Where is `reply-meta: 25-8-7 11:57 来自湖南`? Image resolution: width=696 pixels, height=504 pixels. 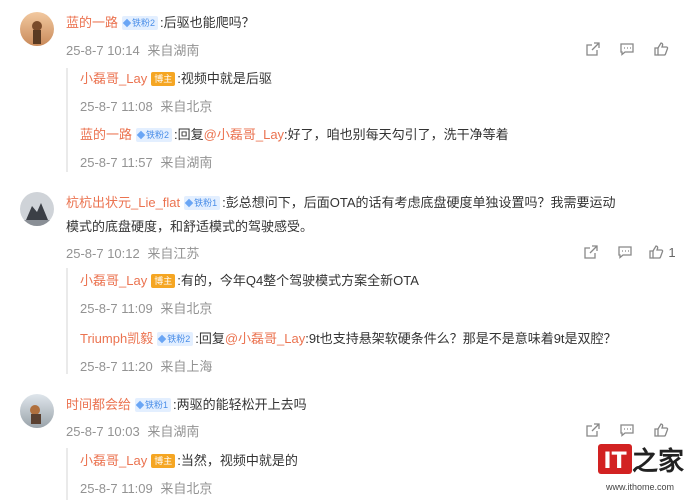 reply-meta: 25-8-7 11:57 来自湖南 is located at coordinates (146, 161).